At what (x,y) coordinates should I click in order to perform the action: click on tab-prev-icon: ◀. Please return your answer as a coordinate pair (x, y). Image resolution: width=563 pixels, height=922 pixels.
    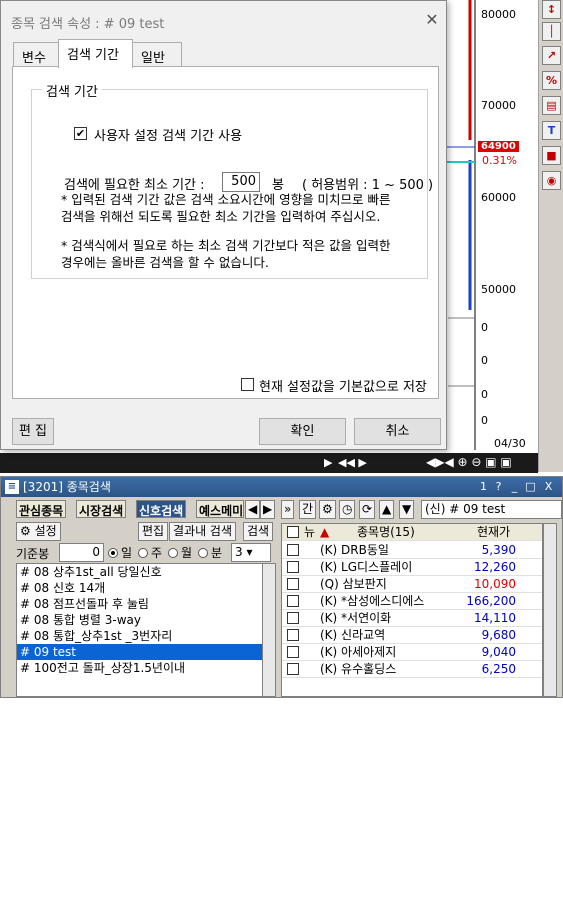
    Looking at the image, I should click on (253, 509).